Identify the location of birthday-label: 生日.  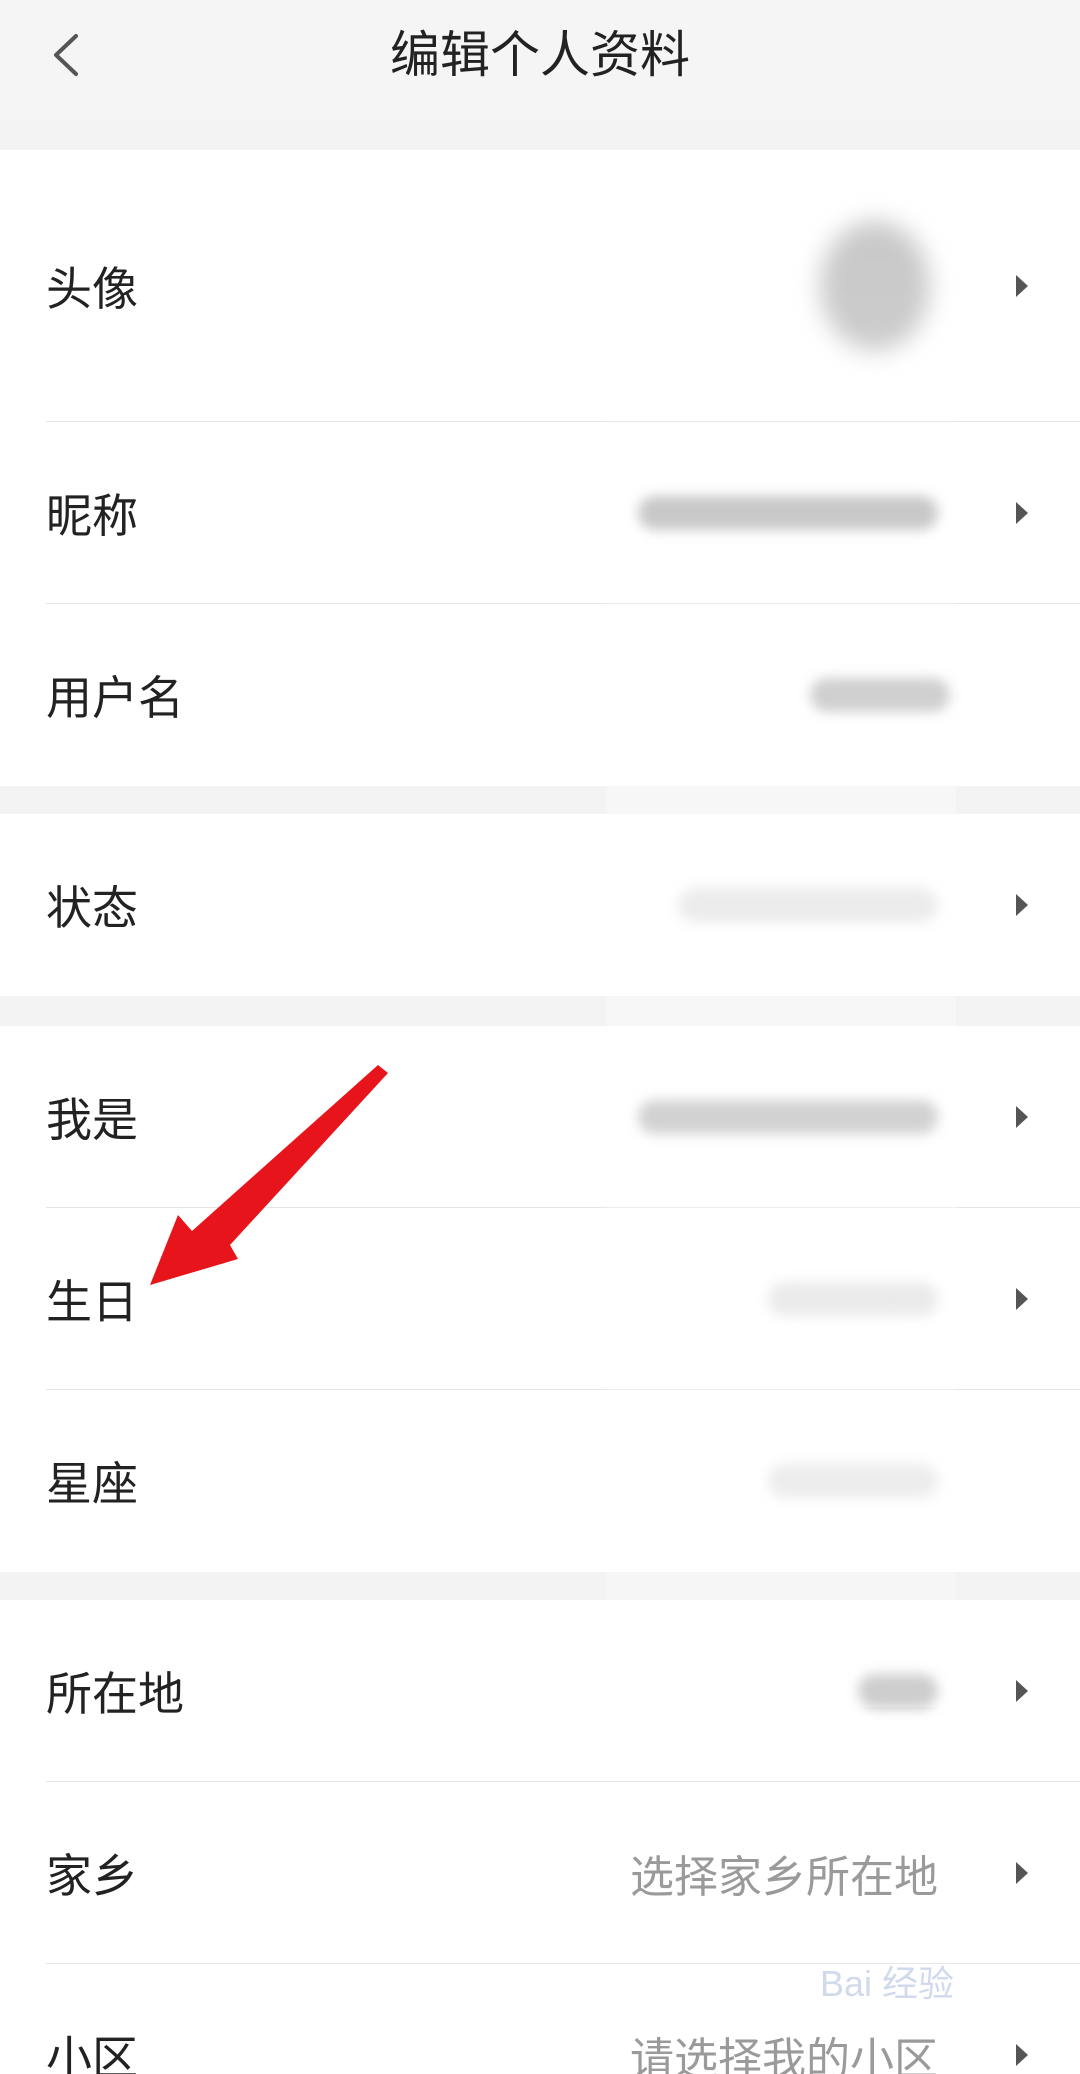
(92, 1302).